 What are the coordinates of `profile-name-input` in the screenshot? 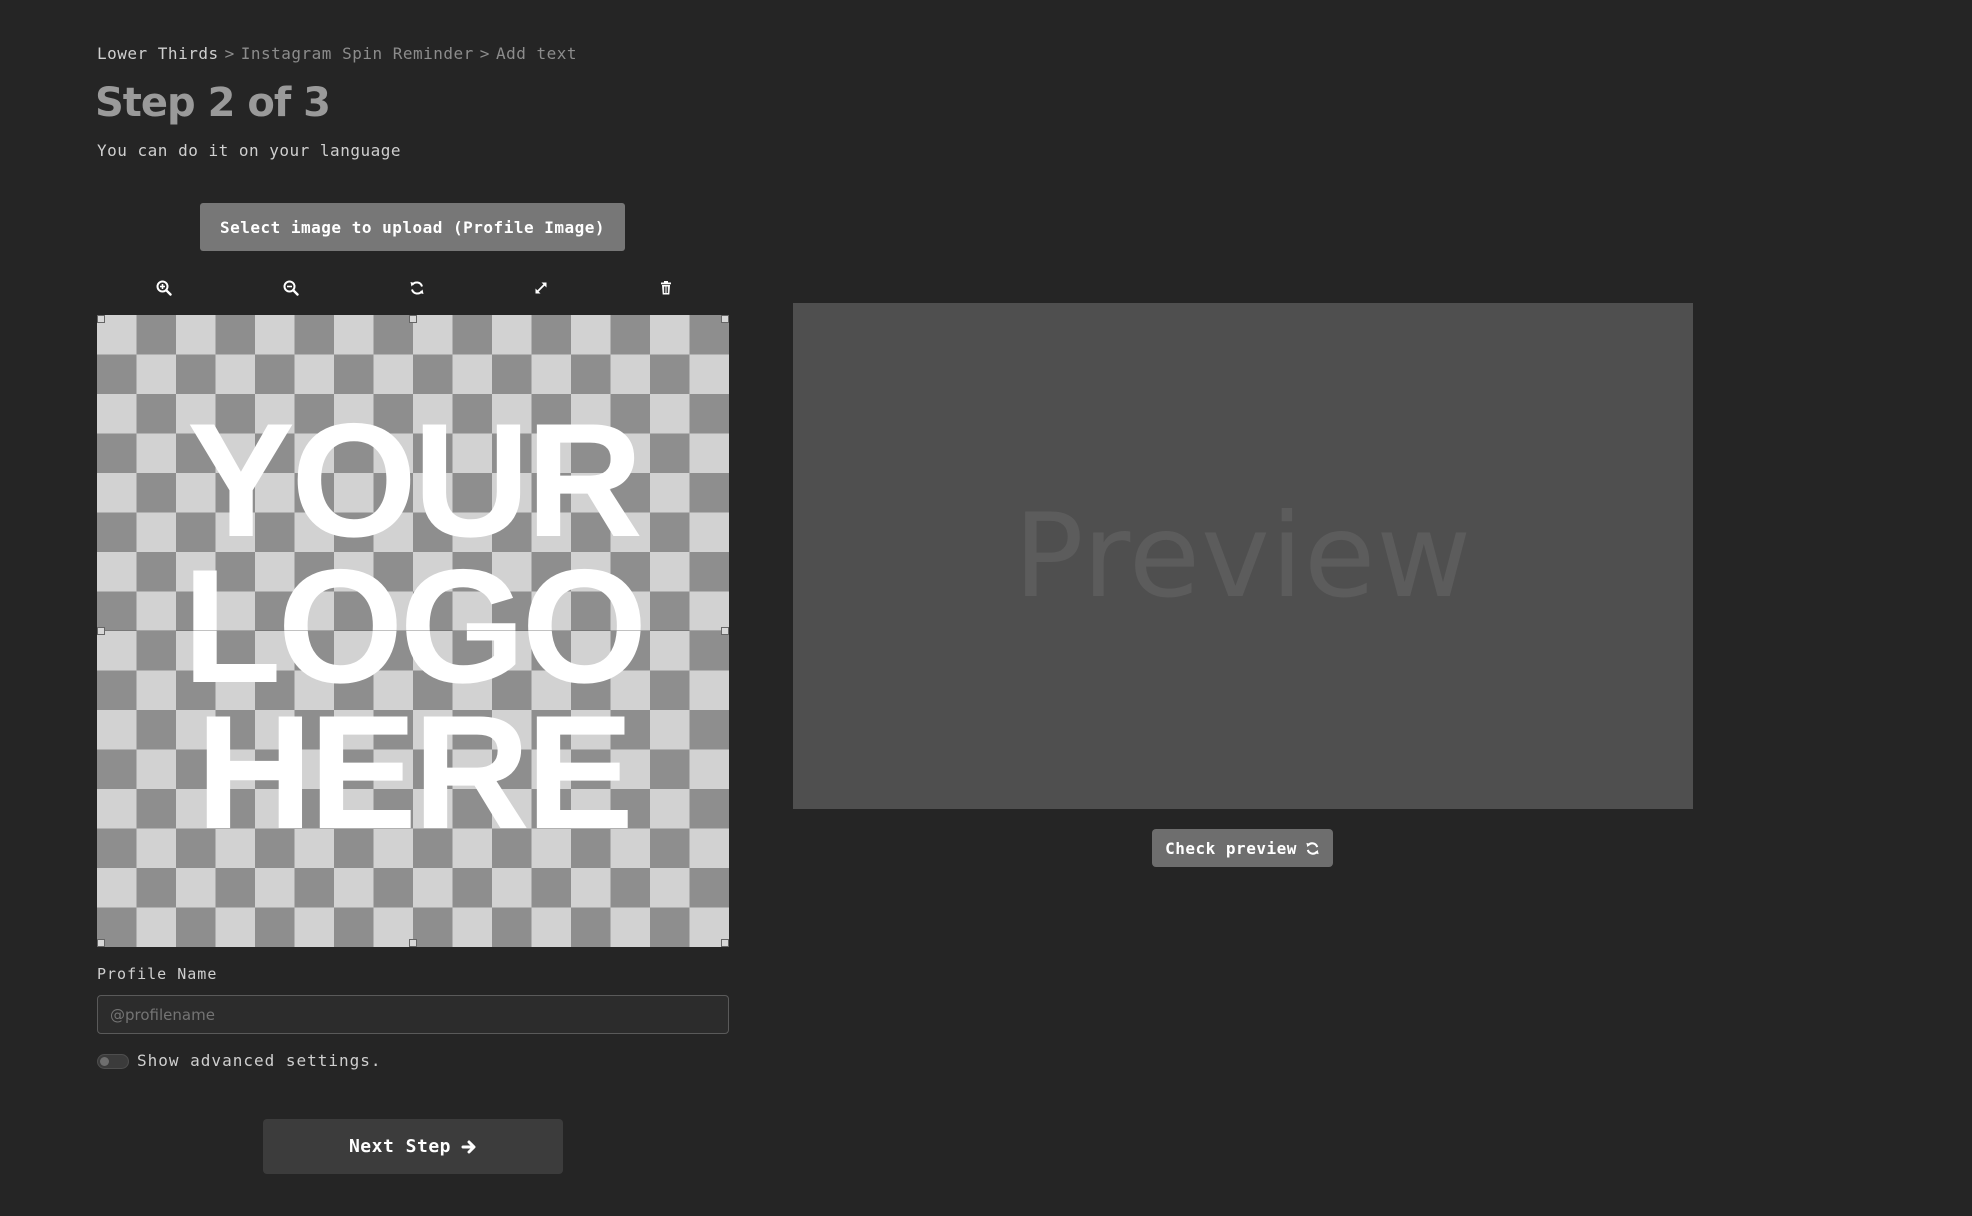 It's located at (413, 1014).